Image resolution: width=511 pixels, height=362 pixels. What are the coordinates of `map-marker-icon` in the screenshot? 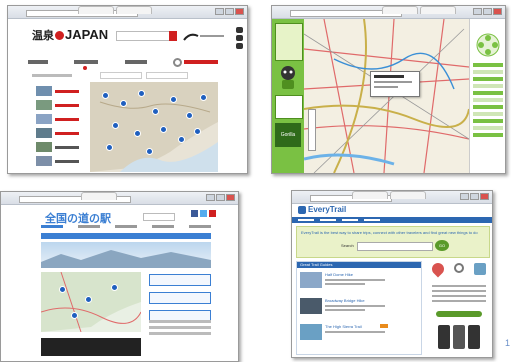 It's located at (438, 269).